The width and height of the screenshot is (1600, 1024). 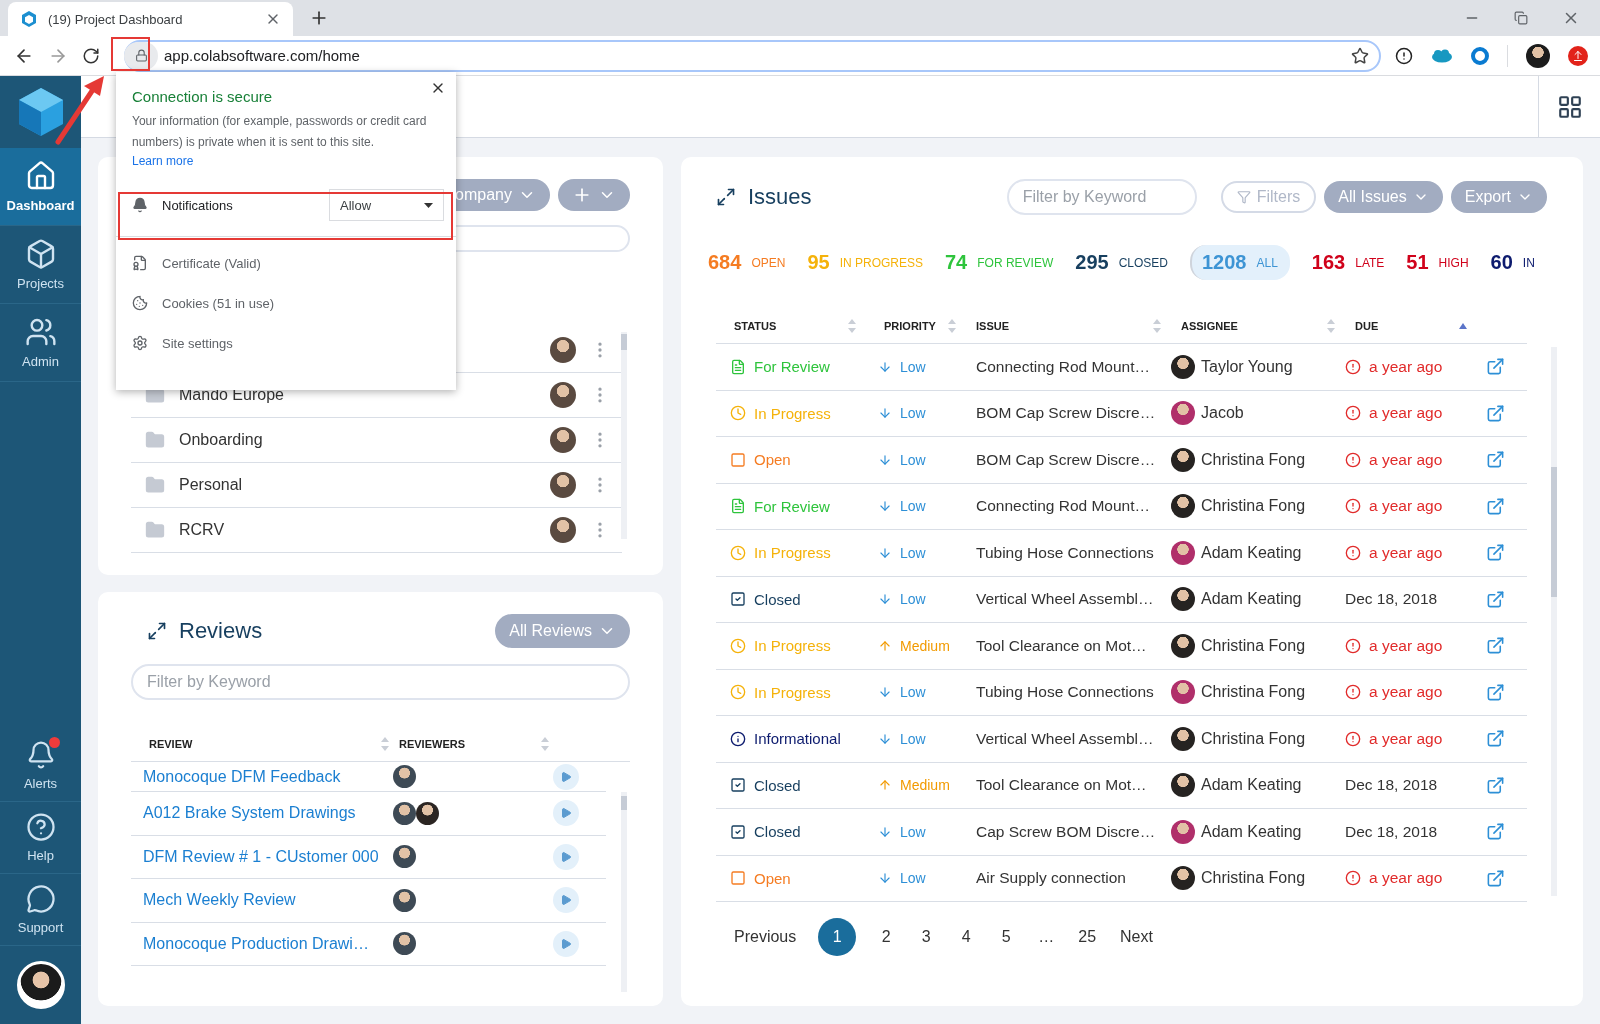 I want to click on project-row: Personal, so click(x=376, y=485).